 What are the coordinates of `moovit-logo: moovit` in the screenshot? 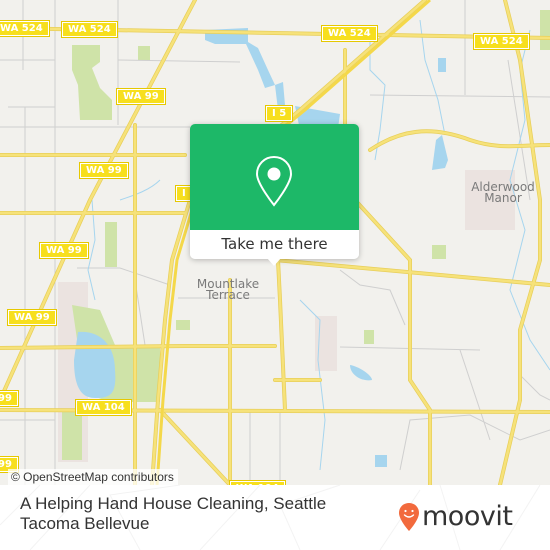 It's located at (455, 516).